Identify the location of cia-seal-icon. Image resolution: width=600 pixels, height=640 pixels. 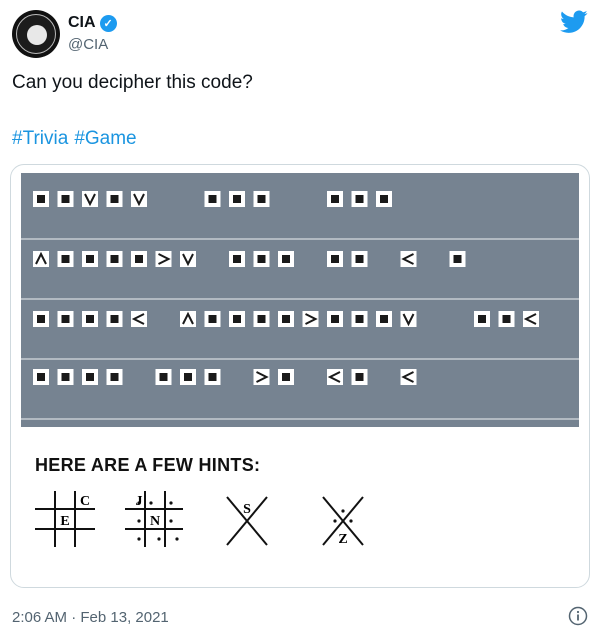
(36, 34).